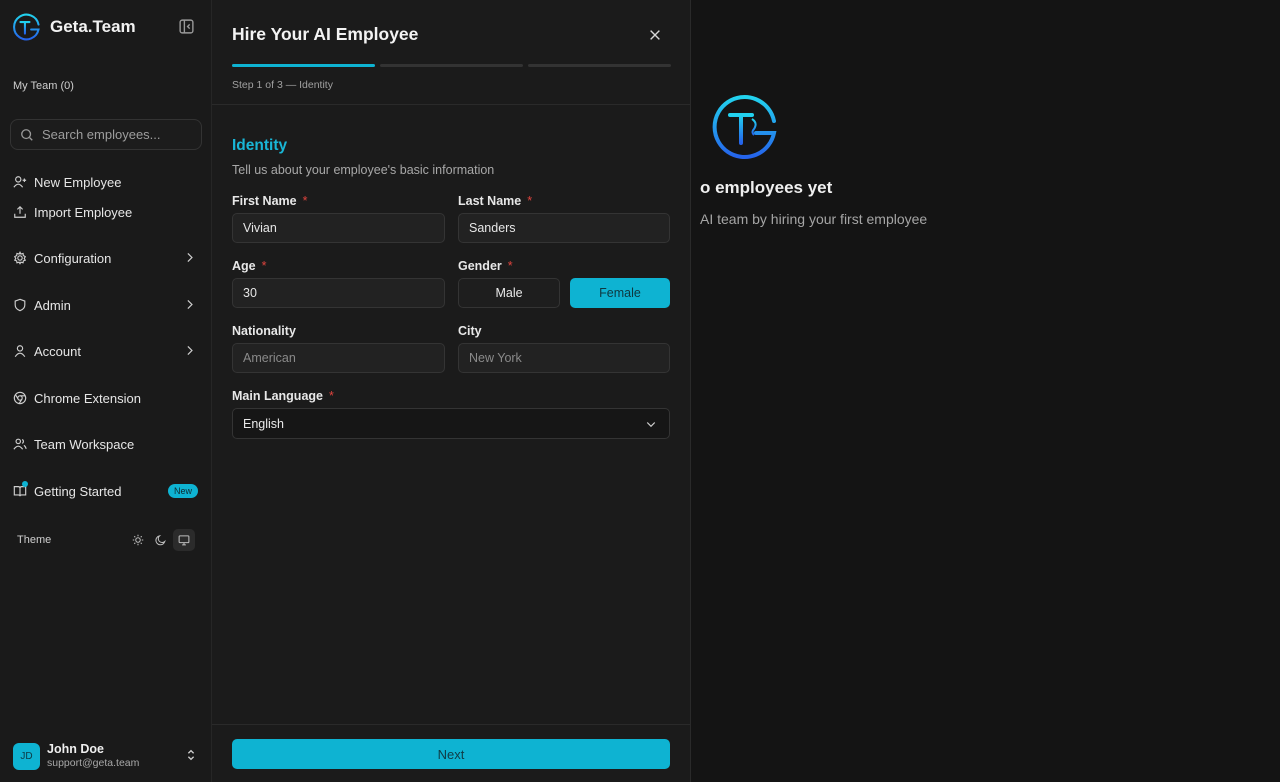  I want to click on step-text: Step 1 of 3 — Identity, so click(282, 85).